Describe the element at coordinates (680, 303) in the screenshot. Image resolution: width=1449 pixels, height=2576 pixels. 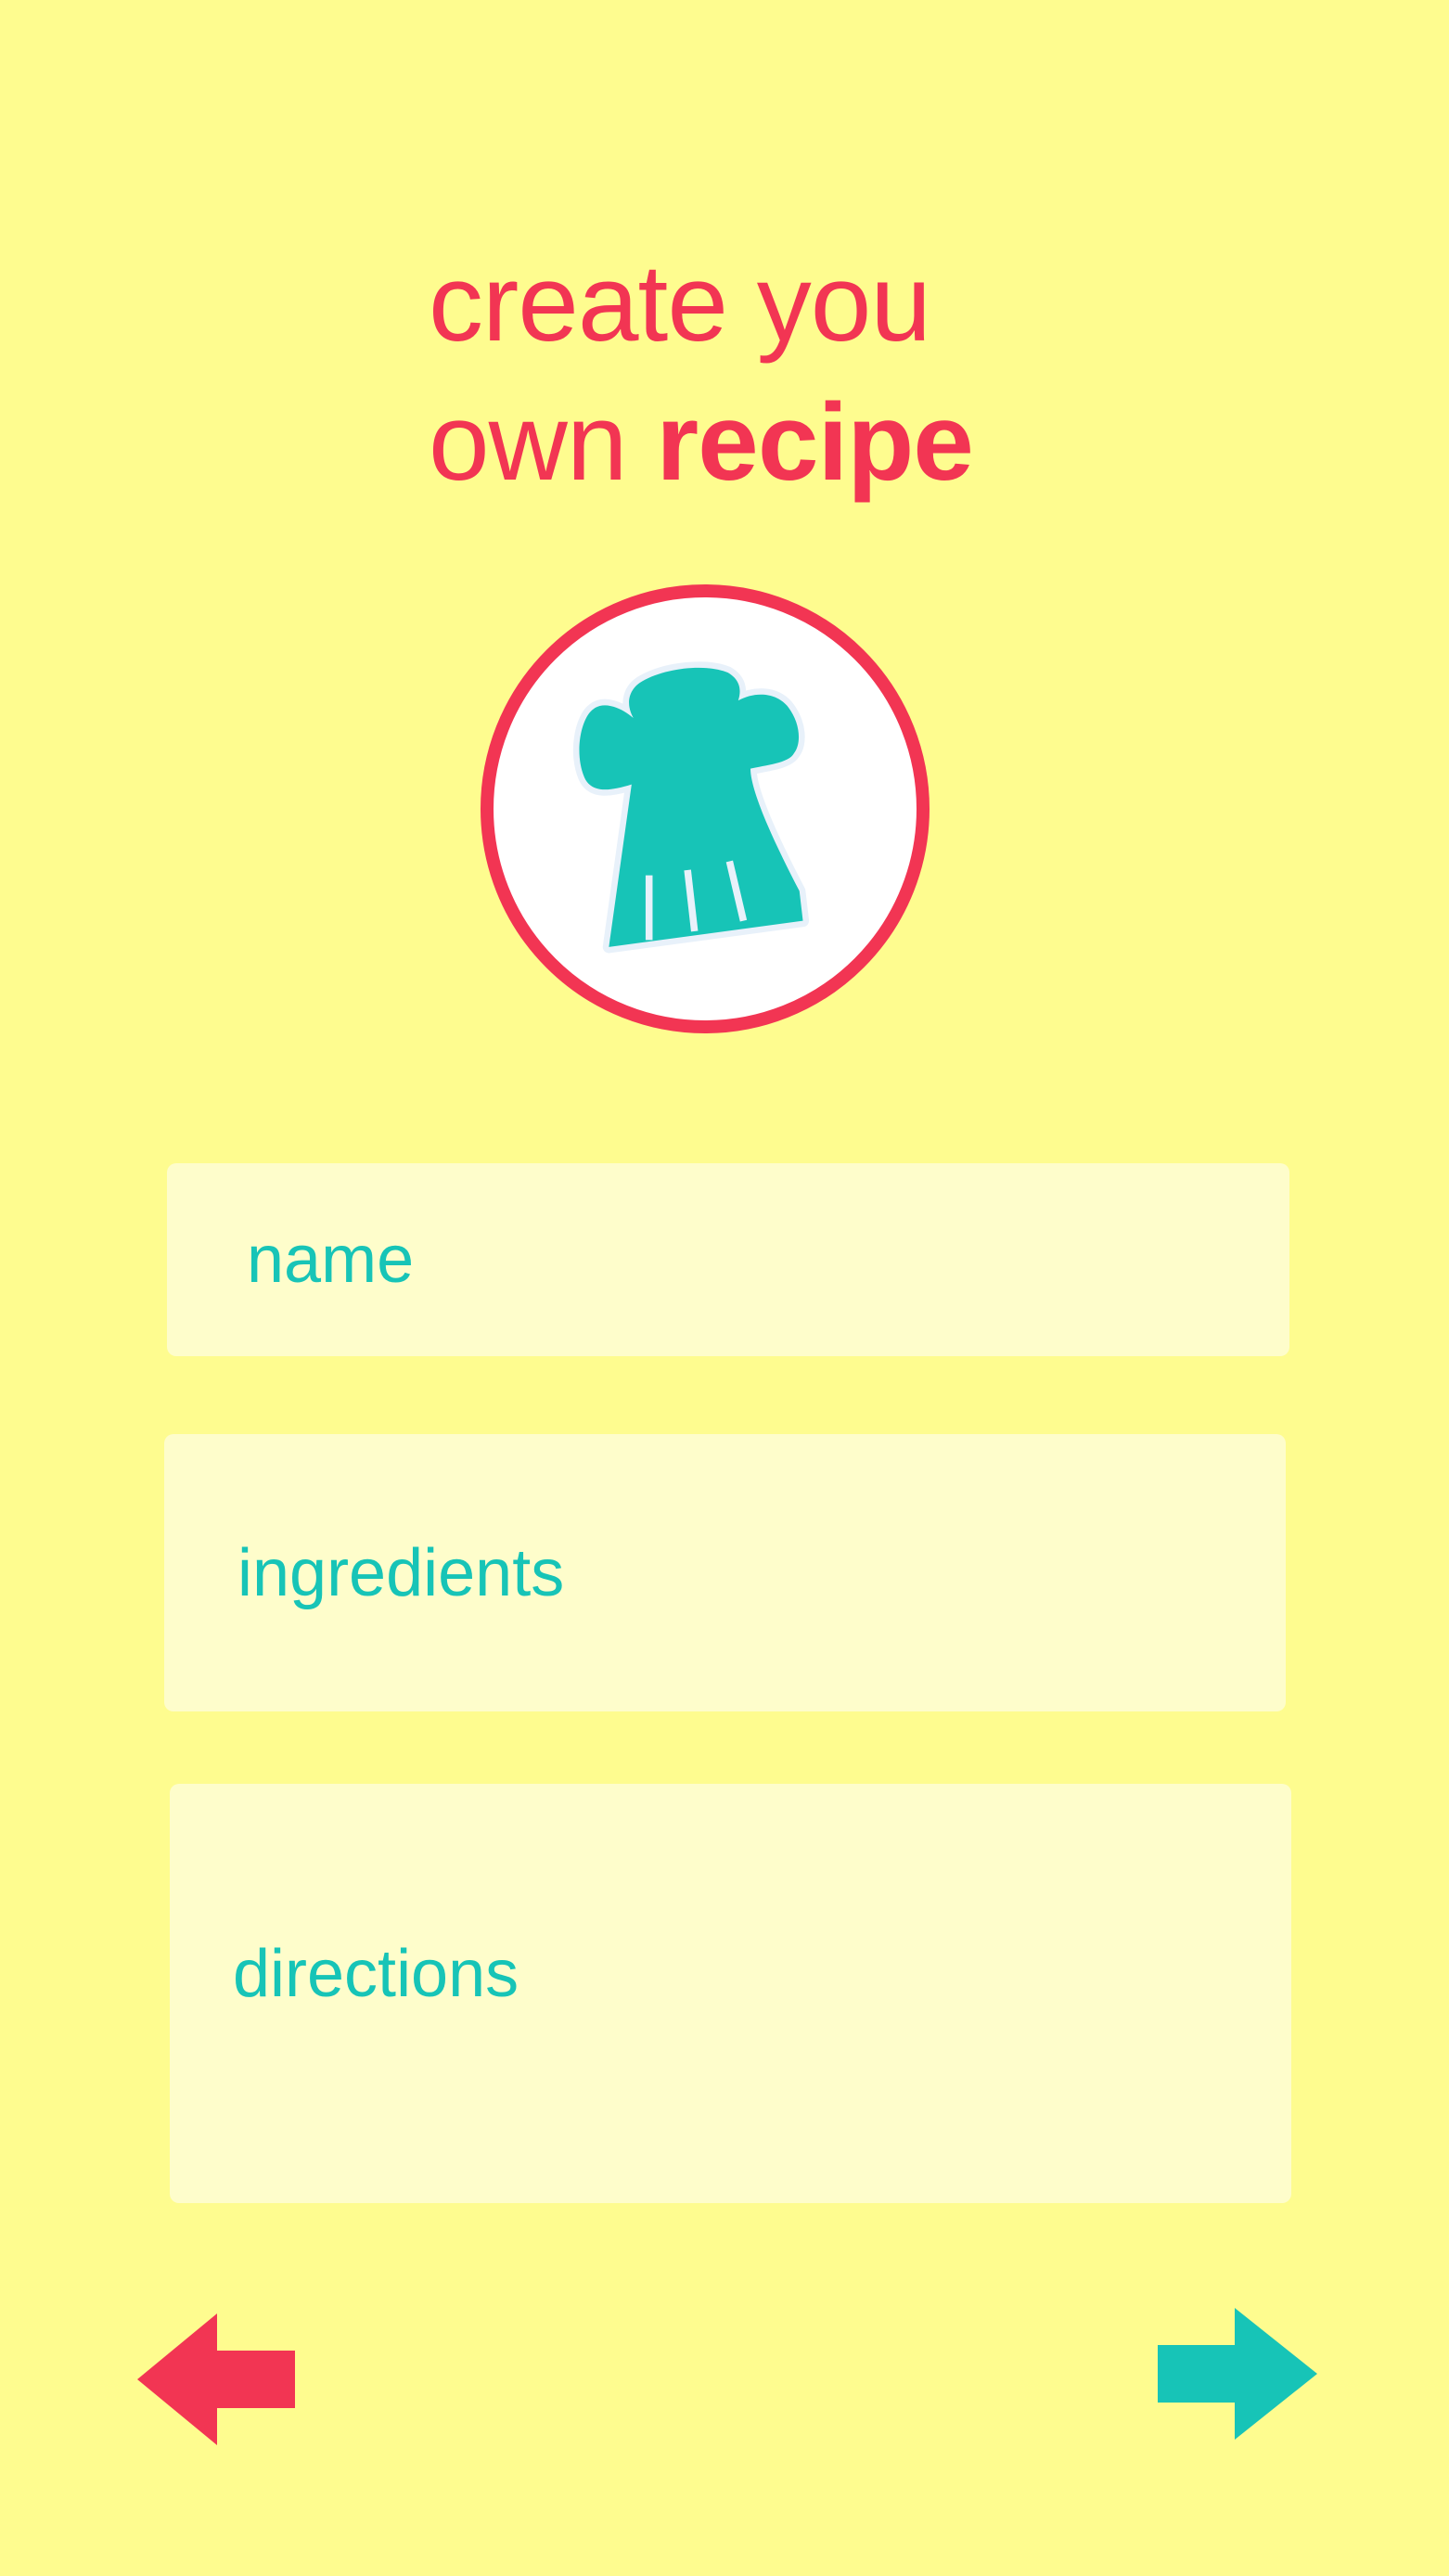
I see `title-line-1: create you` at that location.